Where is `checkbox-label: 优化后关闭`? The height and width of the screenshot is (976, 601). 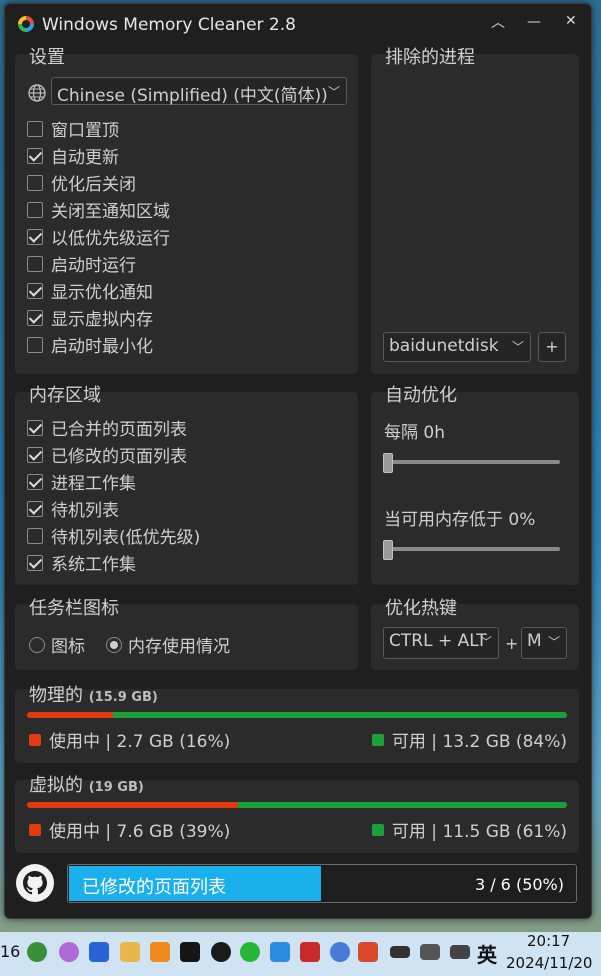 checkbox-label: 优化后关闭 is located at coordinates (93, 185).